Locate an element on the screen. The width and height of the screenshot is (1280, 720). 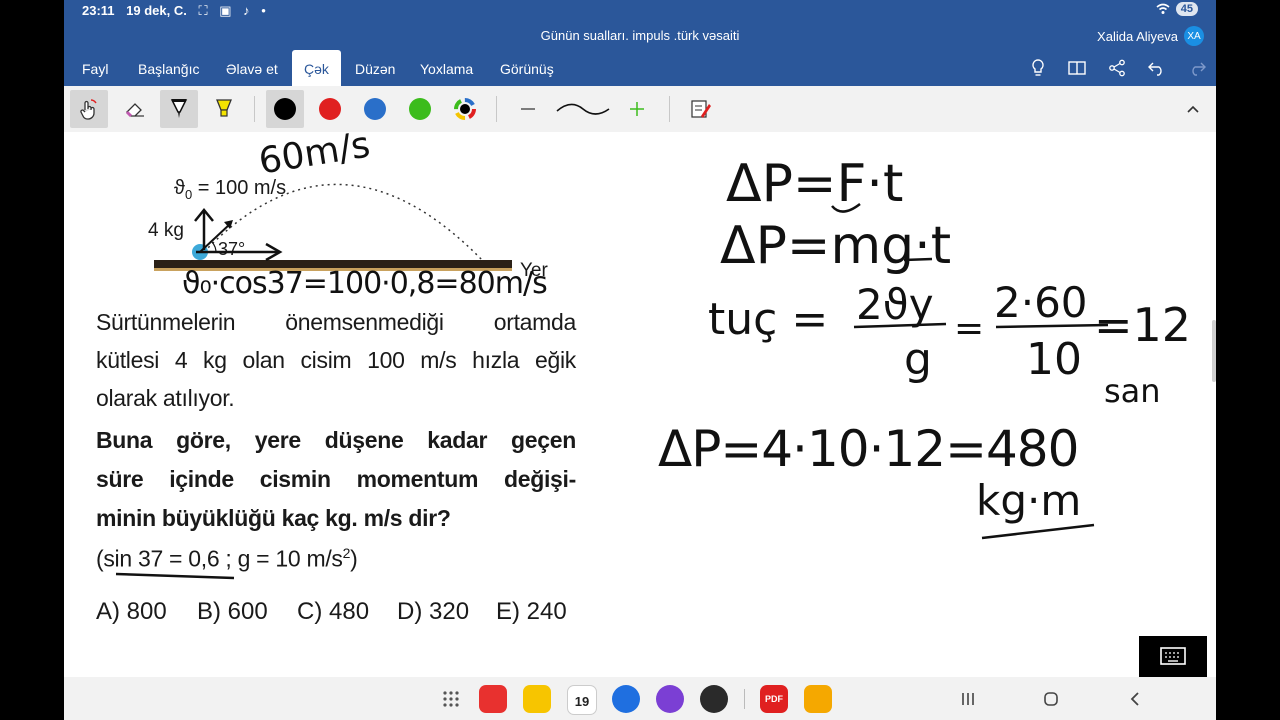
pen-icon is located at coordinates (179, 108).